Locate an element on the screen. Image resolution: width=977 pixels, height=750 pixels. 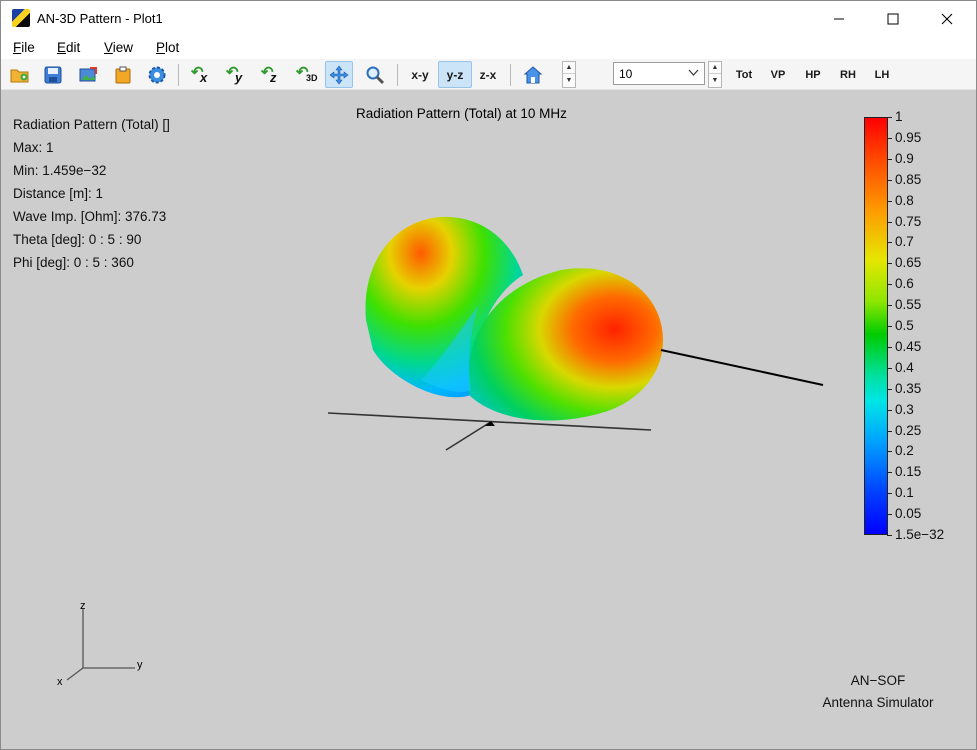
rotate-x-icon: ↶ x is located at coordinates (199, 74).